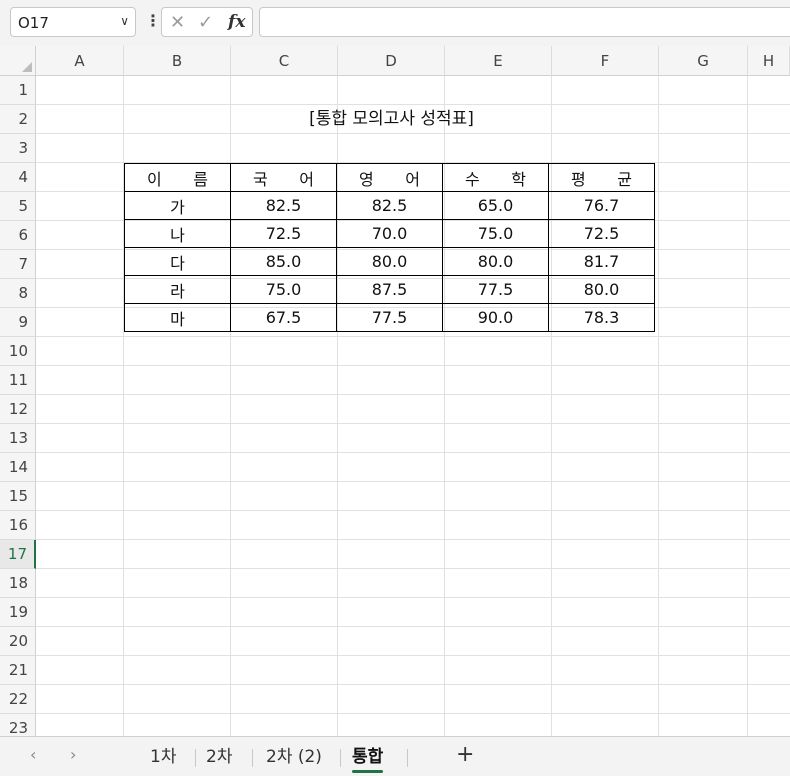  I want to click on column-header-h: H, so click(769, 61).